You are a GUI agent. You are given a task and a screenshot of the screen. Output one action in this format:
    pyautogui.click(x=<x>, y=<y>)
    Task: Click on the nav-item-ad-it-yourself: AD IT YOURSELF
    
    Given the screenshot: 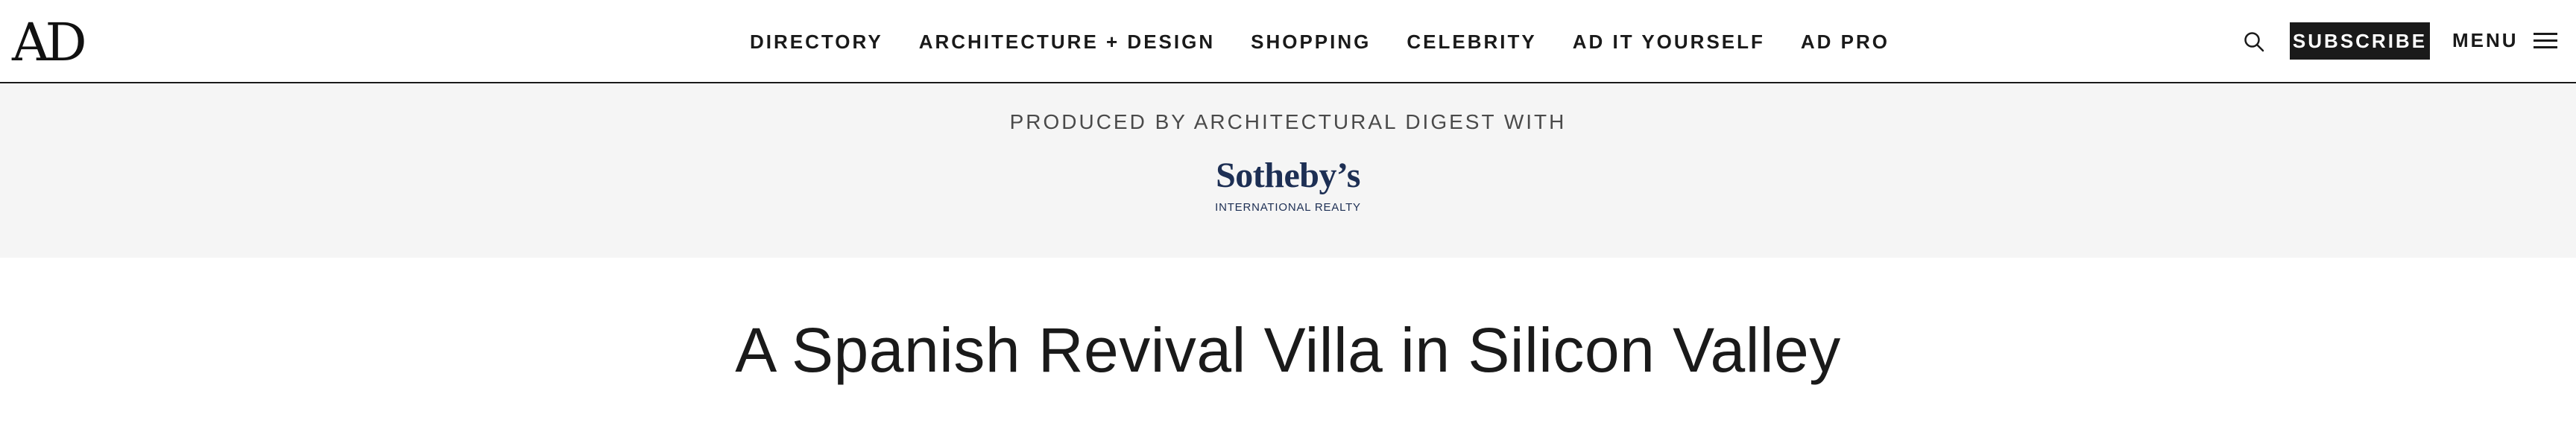 What is the action you would take?
    pyautogui.click(x=1669, y=42)
    